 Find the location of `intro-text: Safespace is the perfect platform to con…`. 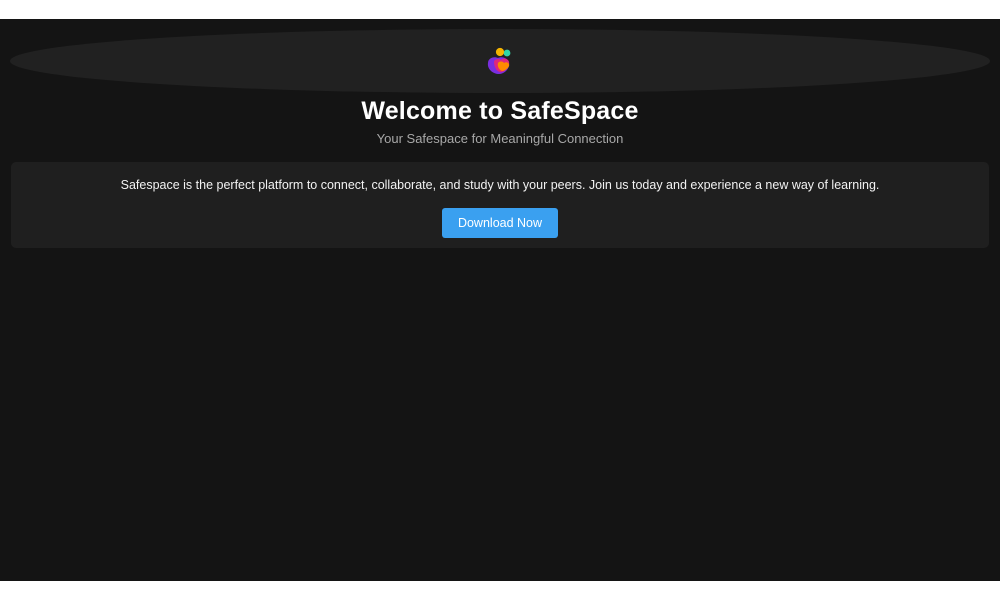

intro-text: Safespace is the perfect platform to con… is located at coordinates (500, 185).